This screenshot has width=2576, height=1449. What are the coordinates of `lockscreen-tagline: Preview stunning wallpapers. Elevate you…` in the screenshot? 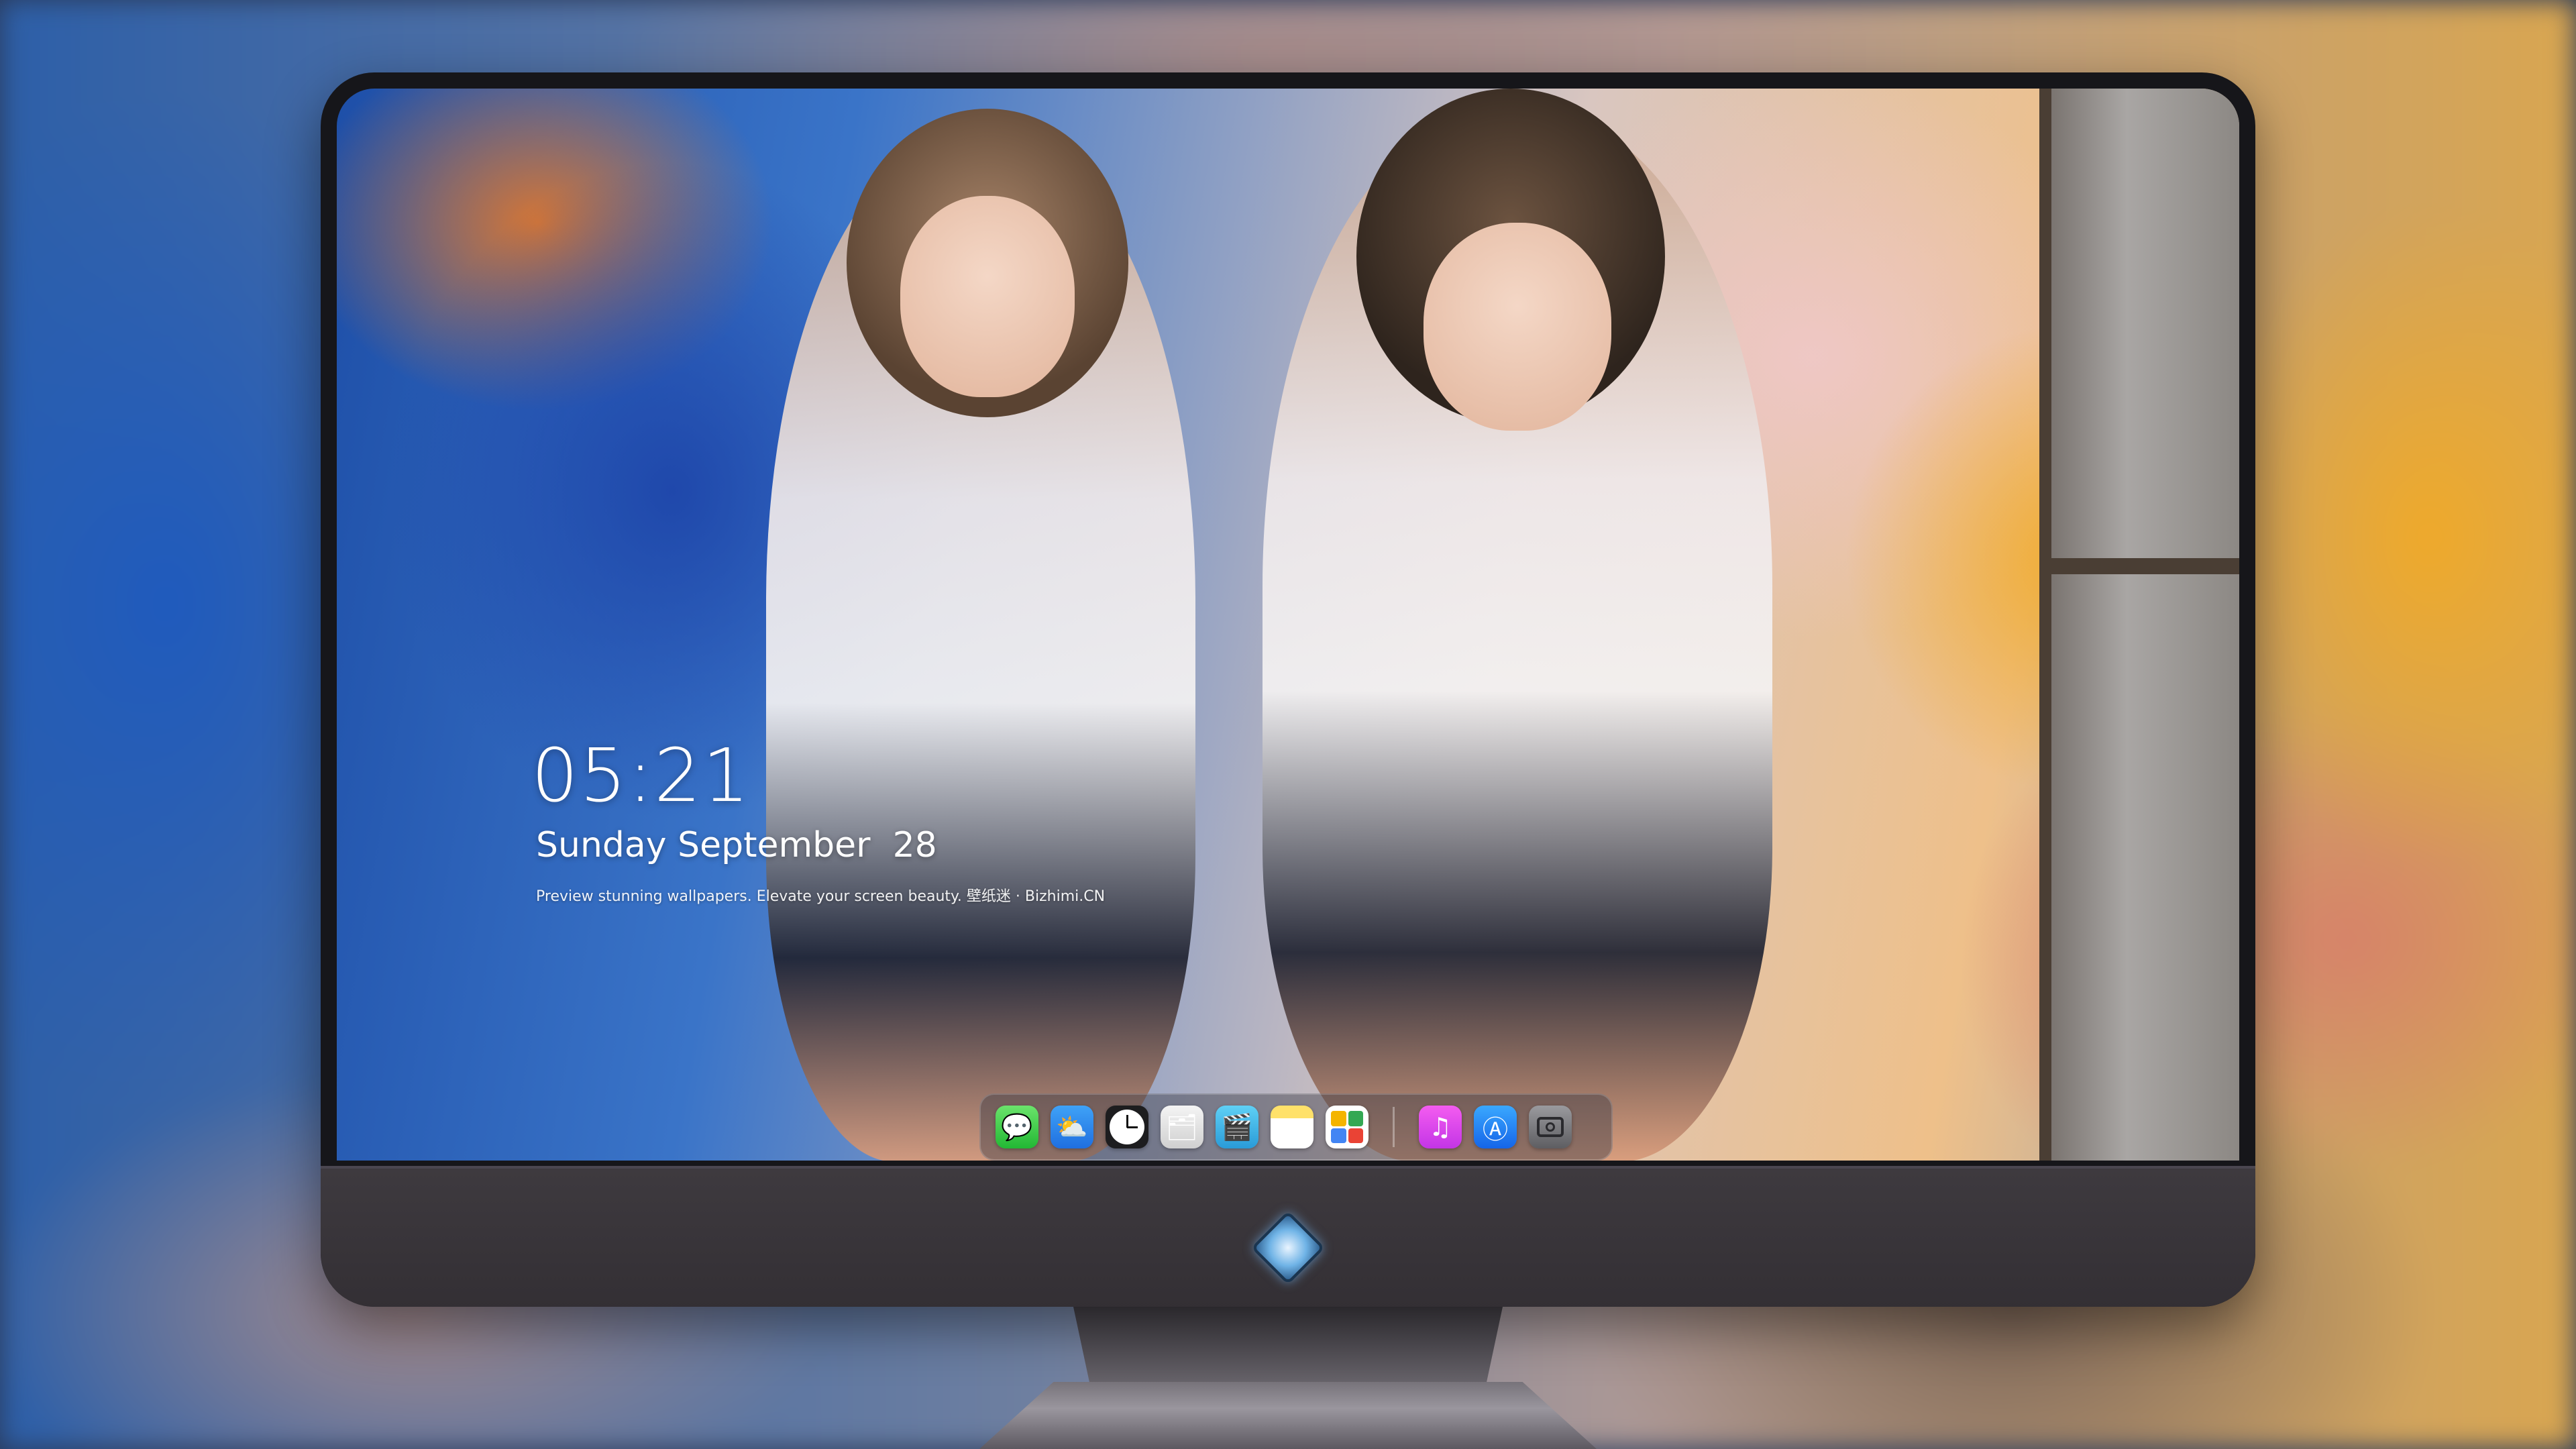 It's located at (821, 896).